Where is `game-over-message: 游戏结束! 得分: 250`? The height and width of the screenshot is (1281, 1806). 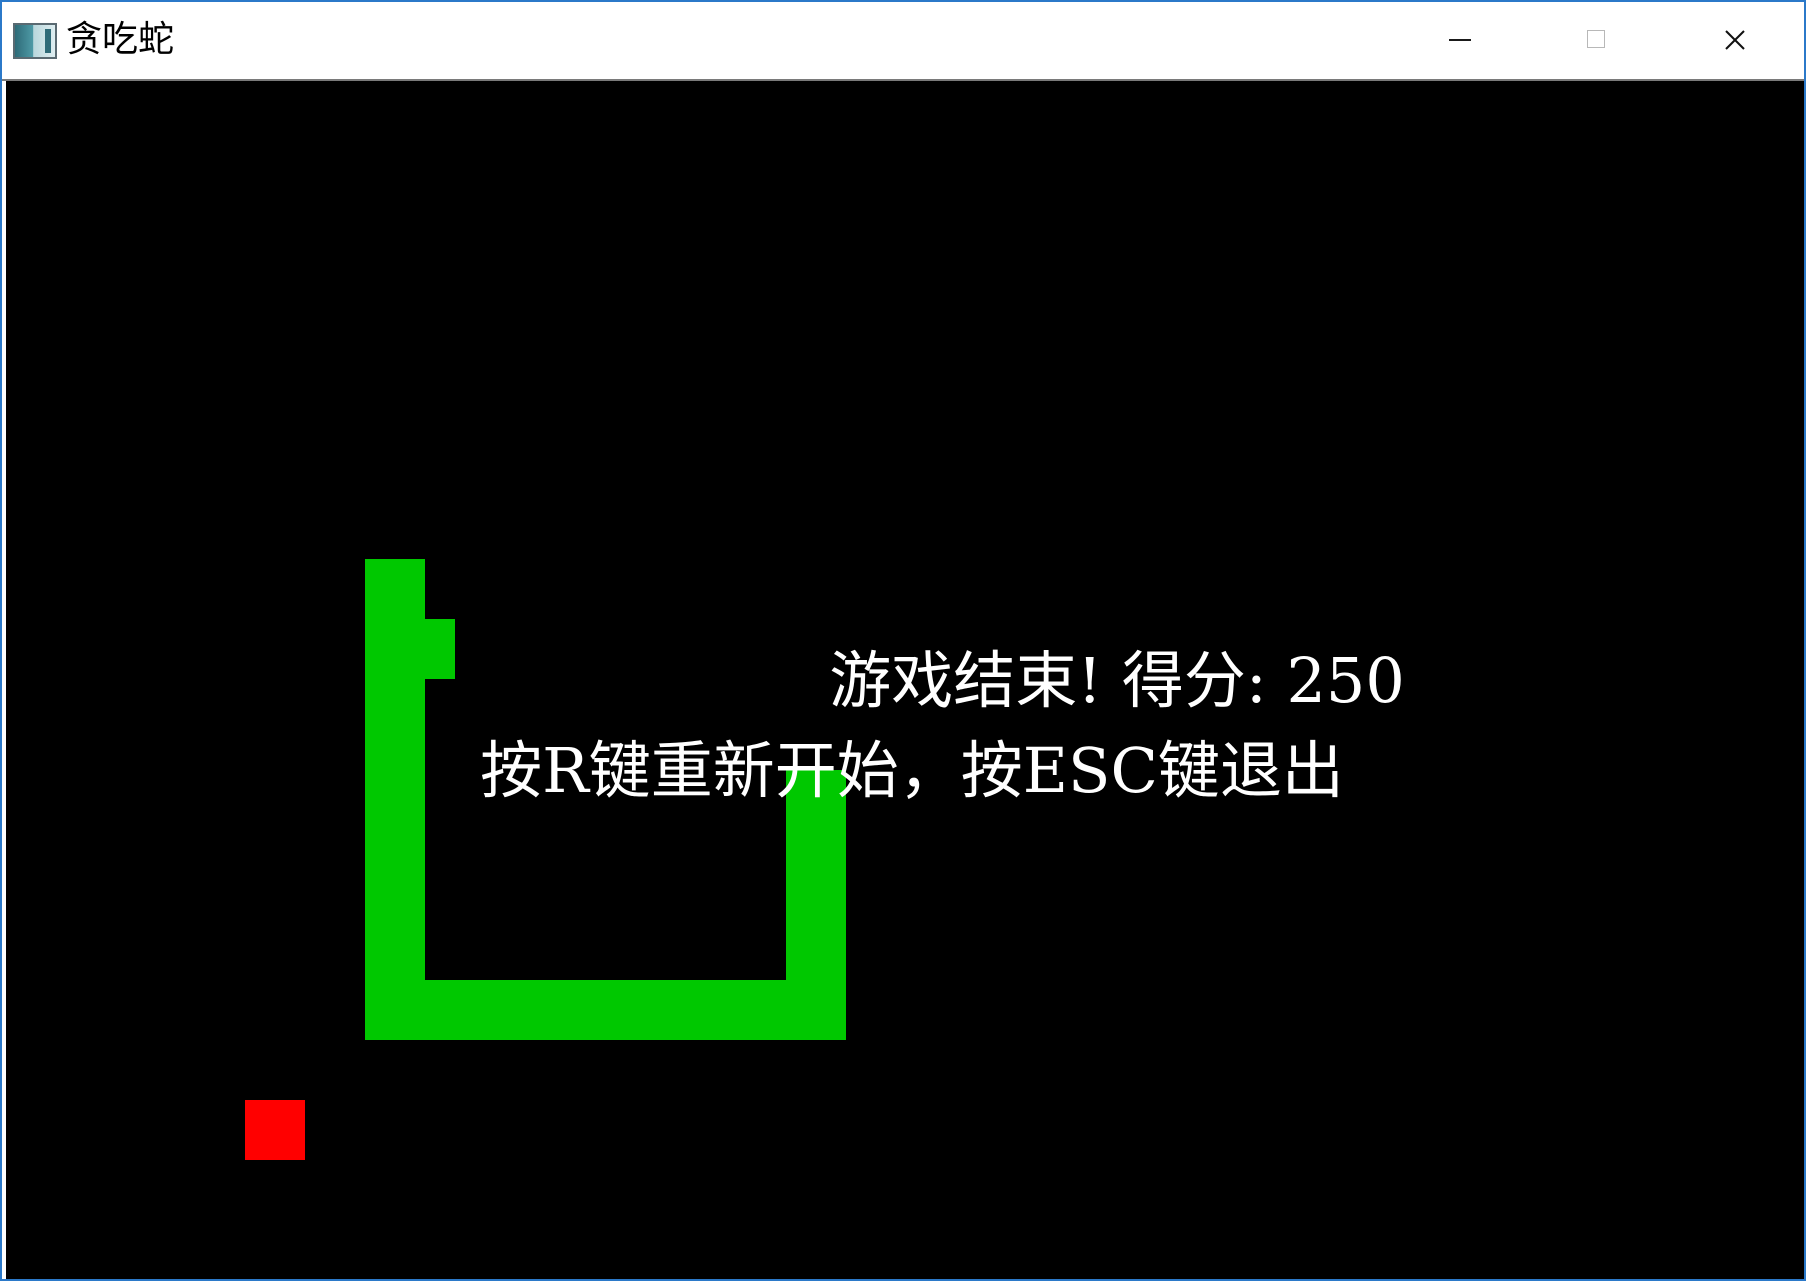 game-over-message: 游戏结束! 得分: 250 is located at coordinates (1117, 680).